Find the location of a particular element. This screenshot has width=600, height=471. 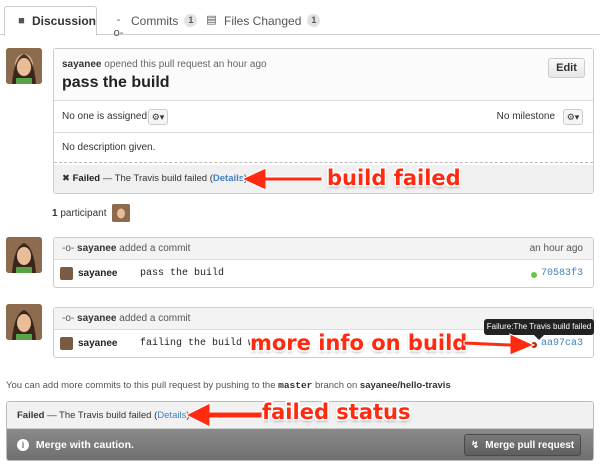

tab-commits-label: Commits is located at coordinates (155, 20).